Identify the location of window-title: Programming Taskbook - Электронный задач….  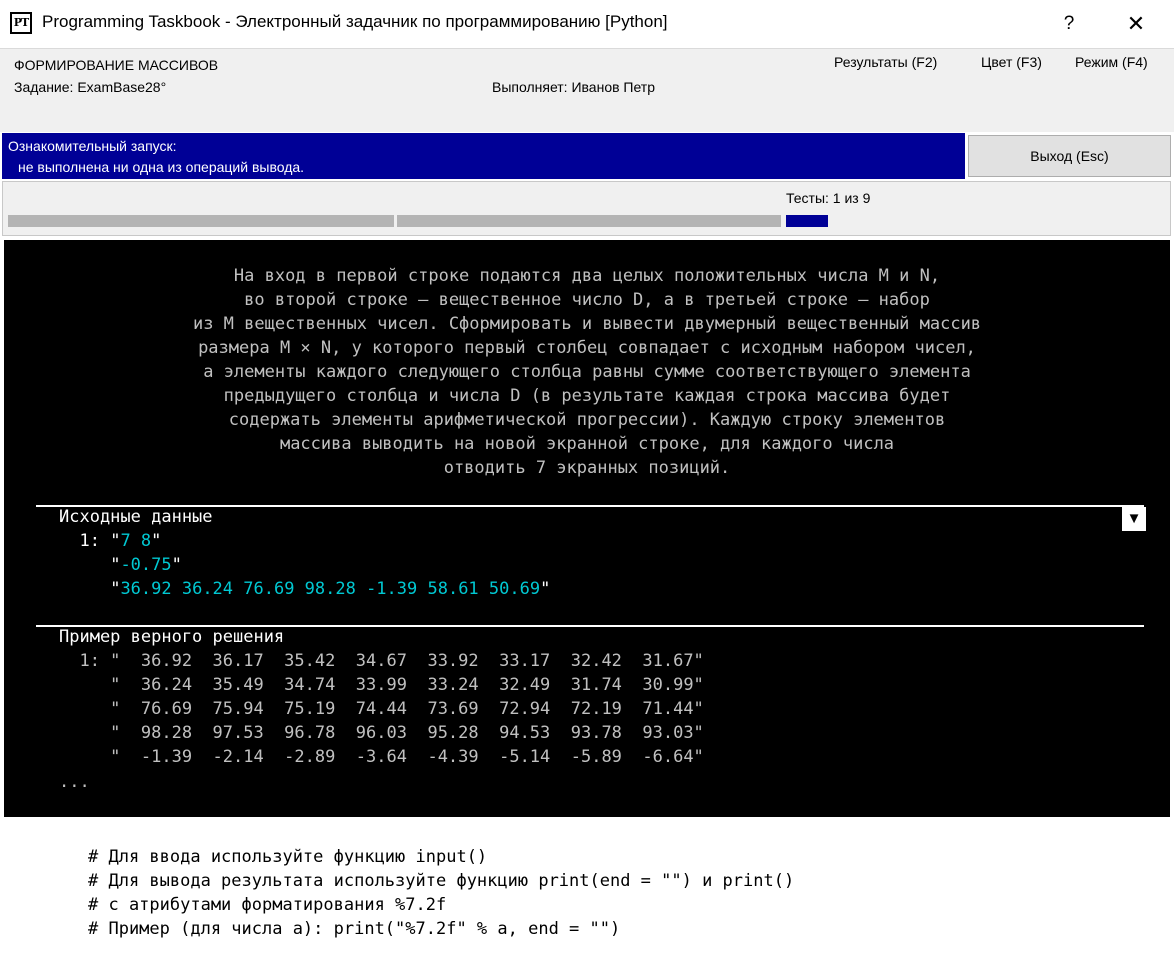
(355, 21).